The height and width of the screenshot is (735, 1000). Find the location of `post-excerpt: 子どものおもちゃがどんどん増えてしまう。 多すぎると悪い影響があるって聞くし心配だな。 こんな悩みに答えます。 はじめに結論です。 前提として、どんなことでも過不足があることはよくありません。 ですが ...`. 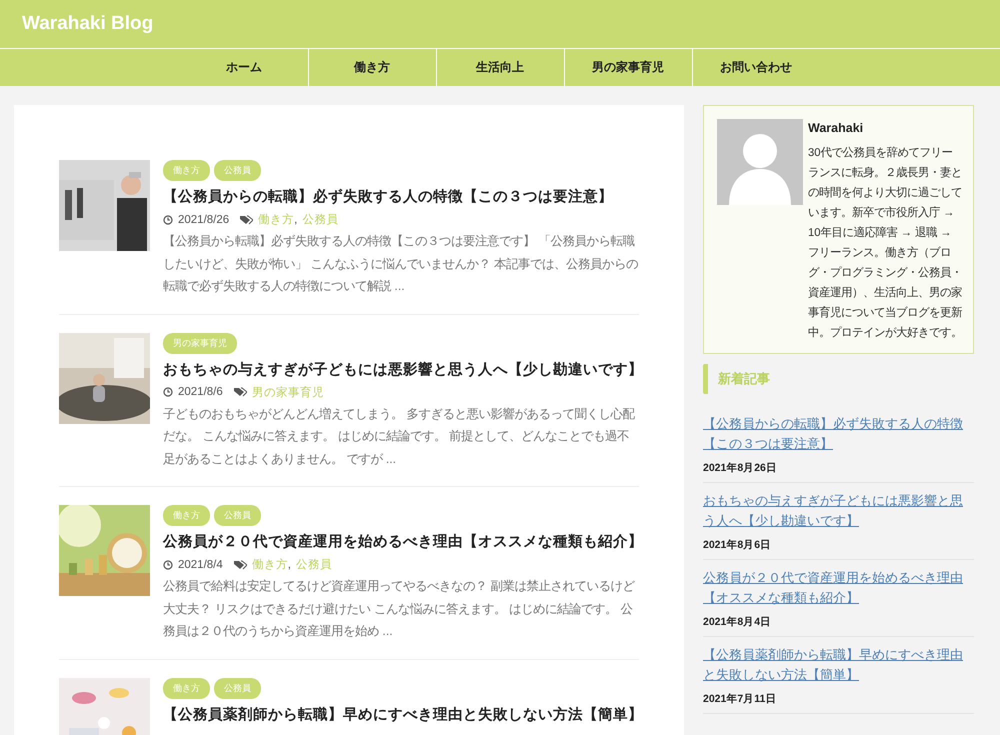

post-excerpt: 子どものおもちゃがどんどん増えてしまう。 多すぎると悪い影響があるって聞くし心配だな。 こんな悩みに答えます。 はじめに結論です。 前提として、どんなことでも過不足があることはよくありません。 ですが ... is located at coordinates (399, 437).